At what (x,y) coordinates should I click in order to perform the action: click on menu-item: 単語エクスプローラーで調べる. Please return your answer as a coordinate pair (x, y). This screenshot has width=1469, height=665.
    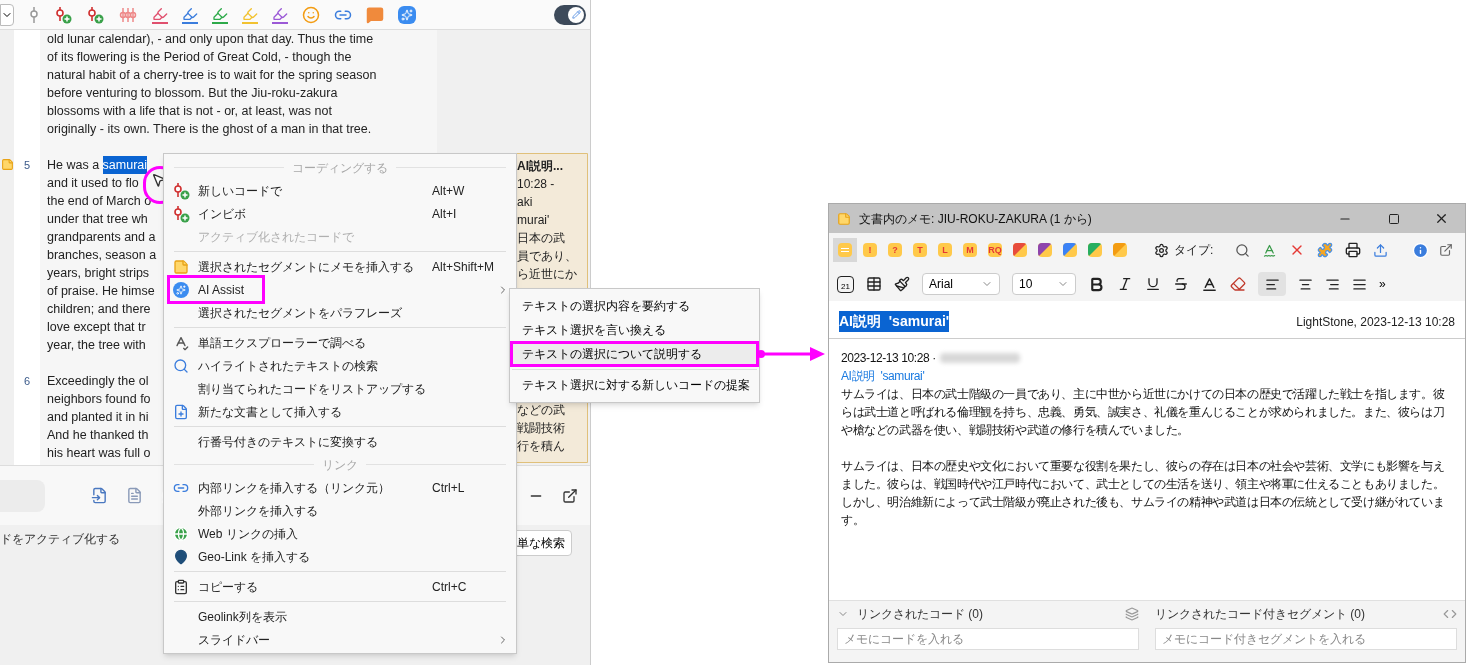
    Looking at the image, I should click on (340, 342).